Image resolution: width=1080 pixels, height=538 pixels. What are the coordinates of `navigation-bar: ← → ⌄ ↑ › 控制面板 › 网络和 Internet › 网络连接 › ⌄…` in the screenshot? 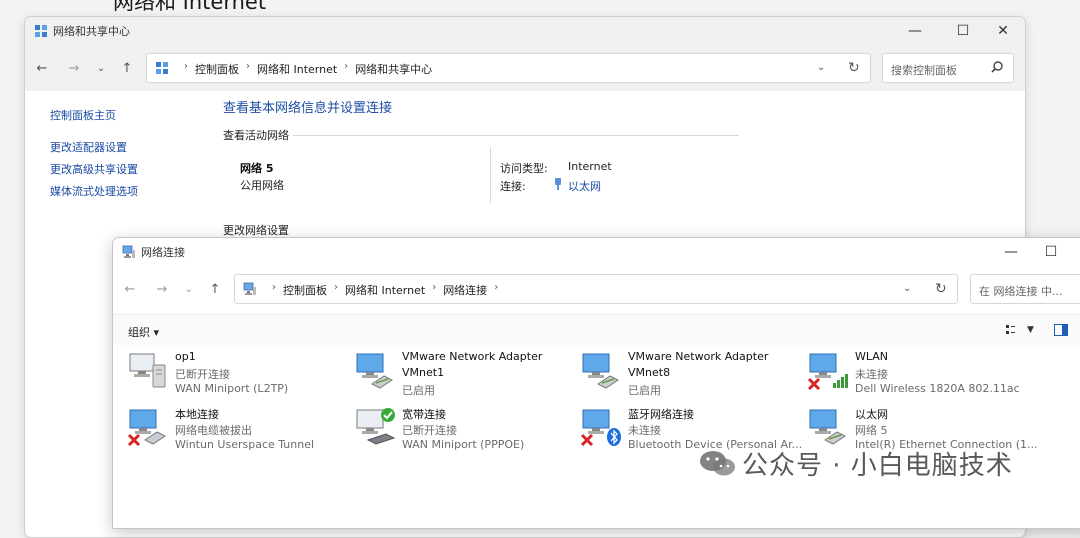 It's located at (596, 289).